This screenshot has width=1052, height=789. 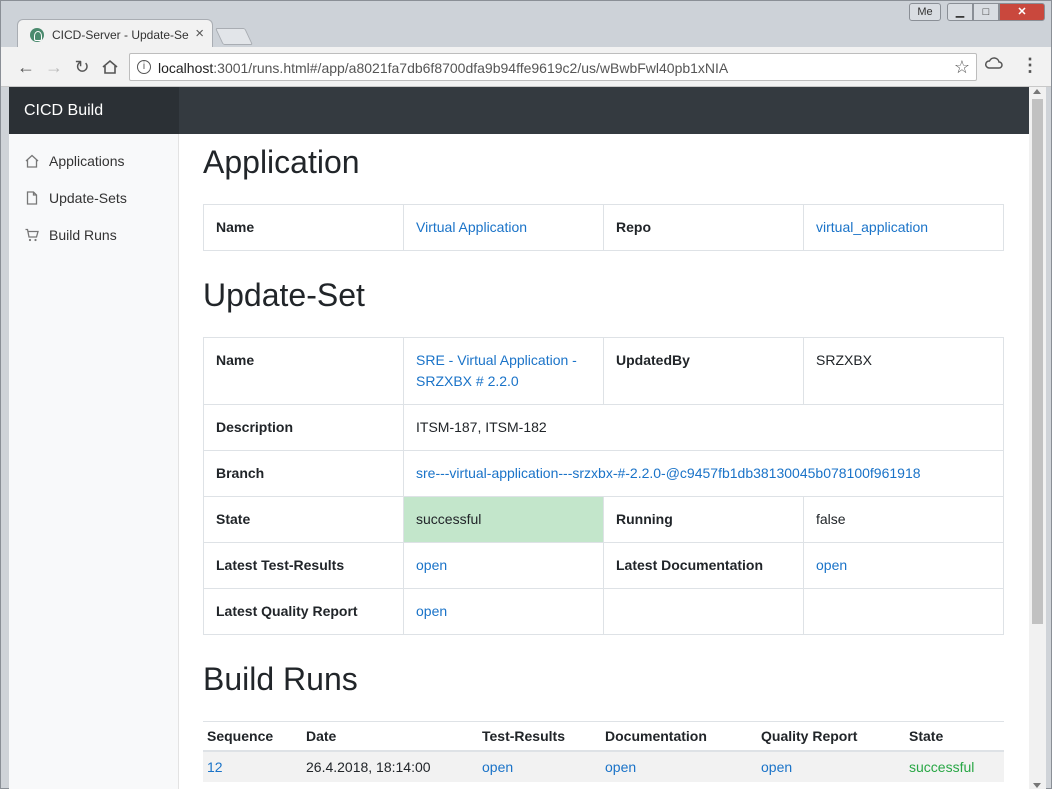 What do you see at coordinates (960, 12) in the screenshot?
I see `minimize-button: ▁` at bounding box center [960, 12].